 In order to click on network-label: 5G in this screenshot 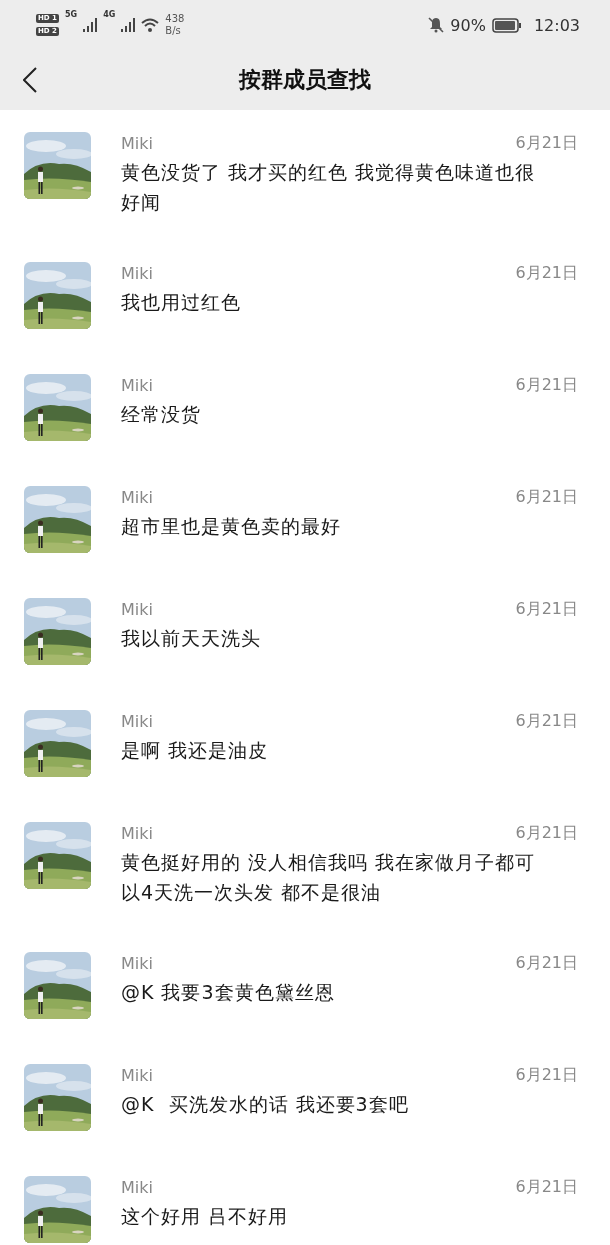, I will do `click(71, 14)`.